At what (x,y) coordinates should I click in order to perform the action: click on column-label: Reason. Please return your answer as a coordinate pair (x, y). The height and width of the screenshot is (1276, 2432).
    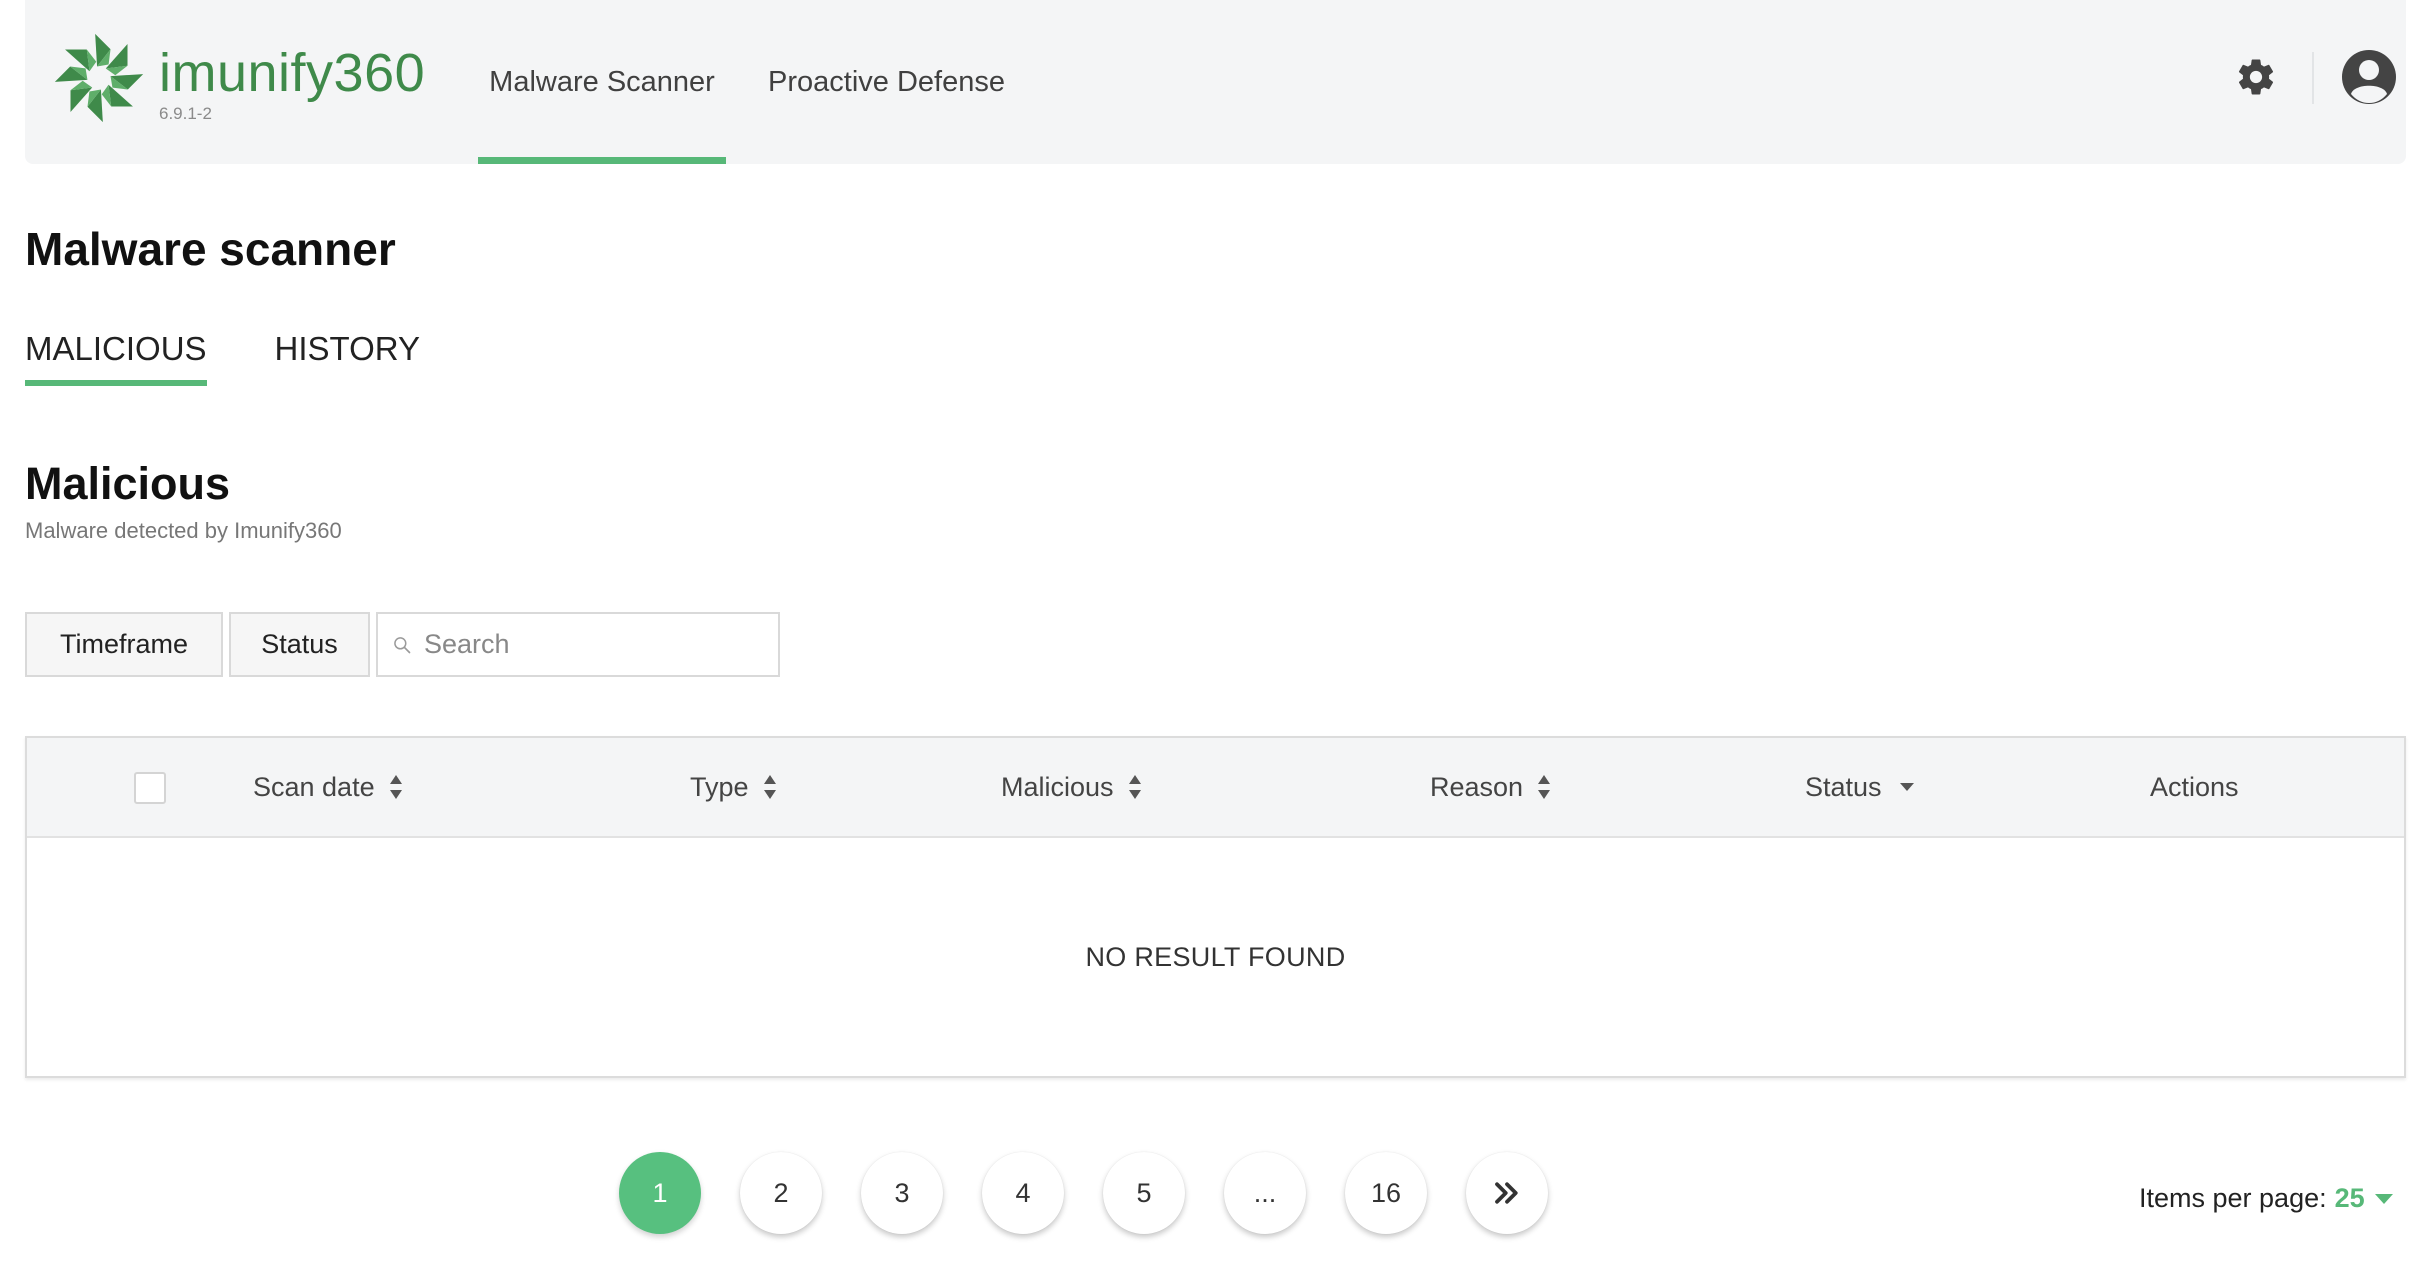
    Looking at the image, I should click on (1477, 786).